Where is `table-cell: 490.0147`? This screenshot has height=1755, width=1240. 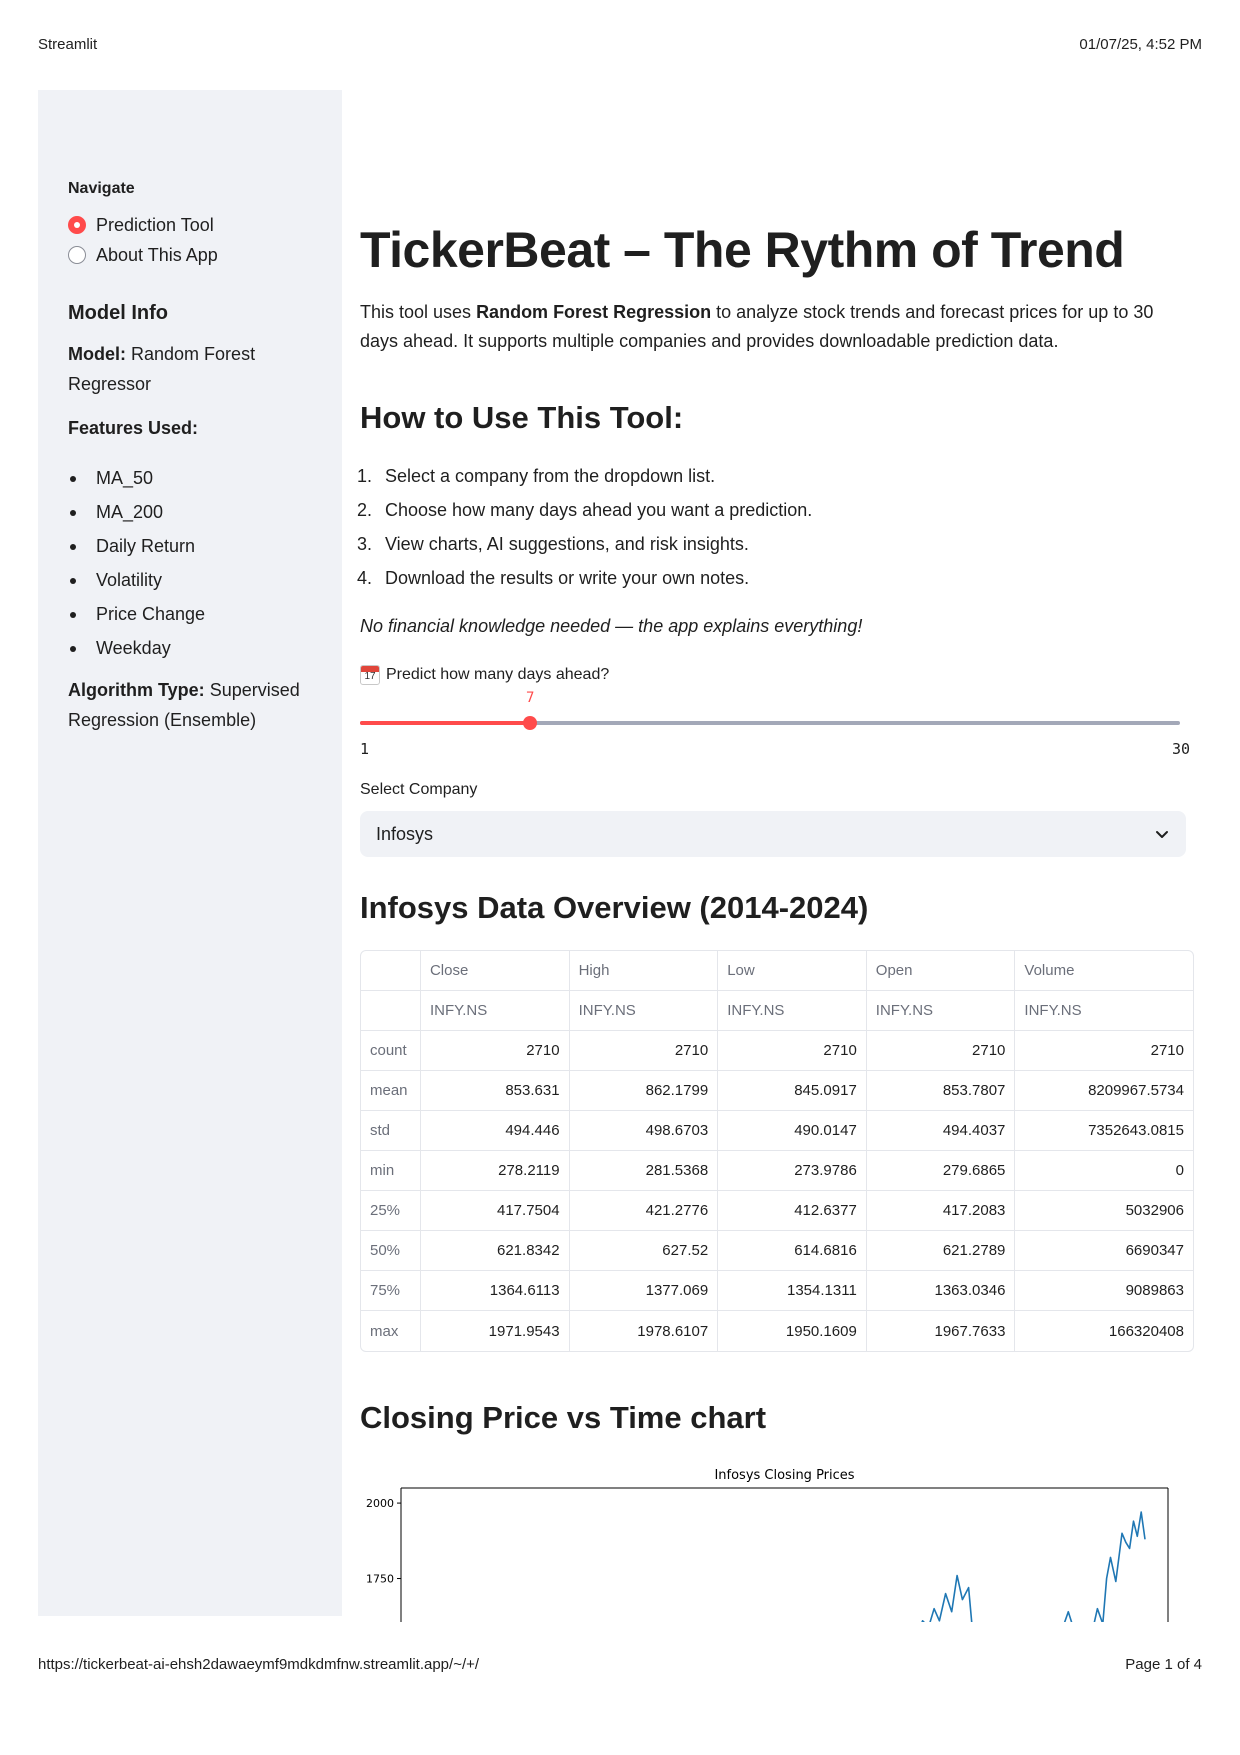
table-cell: 490.0147 is located at coordinates (792, 1131).